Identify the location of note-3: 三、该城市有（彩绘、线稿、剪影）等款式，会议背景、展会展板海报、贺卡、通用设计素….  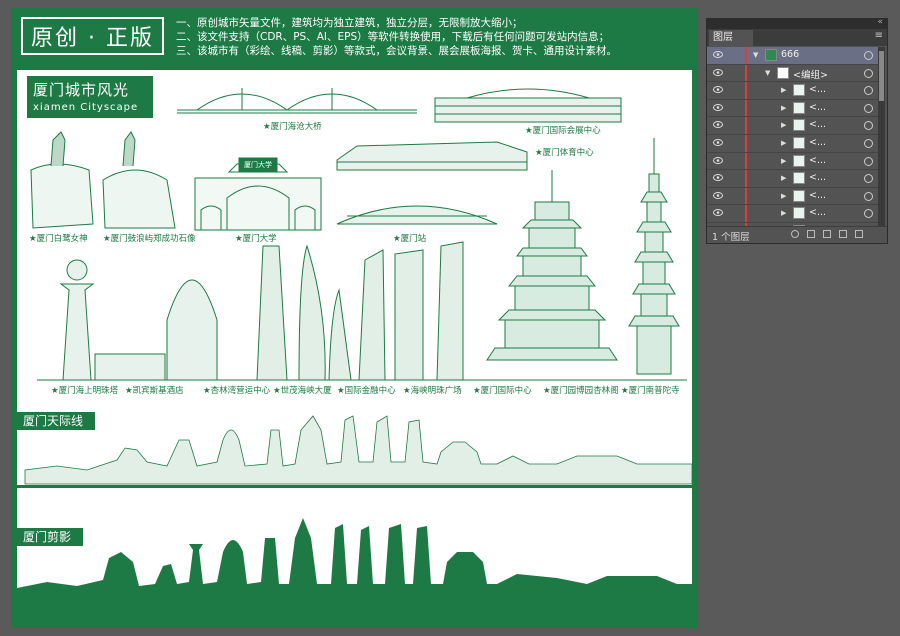
(396, 51).